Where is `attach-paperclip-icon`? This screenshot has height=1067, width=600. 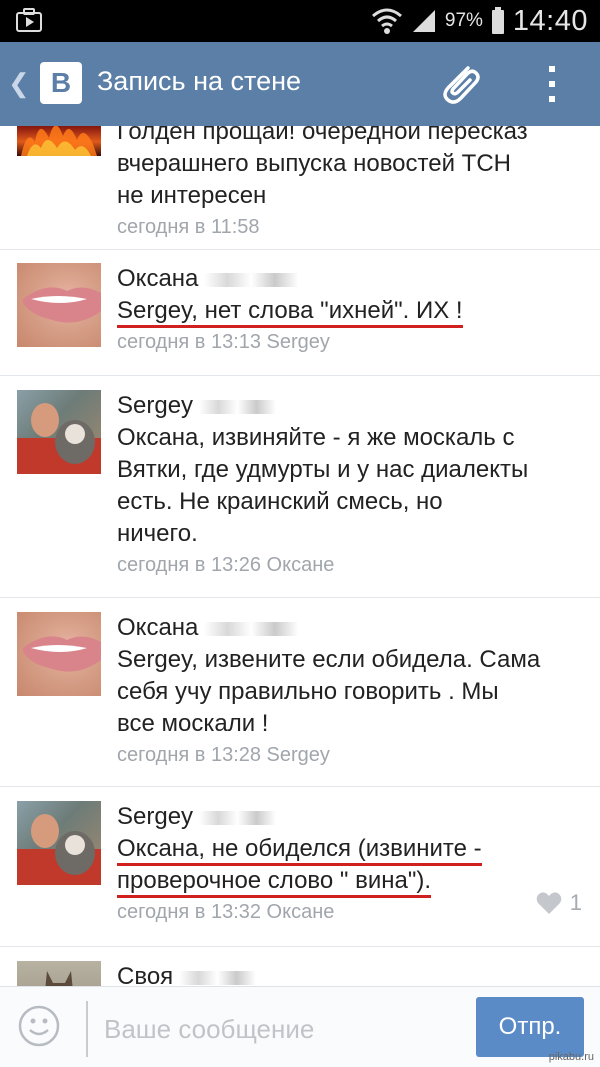
attach-paperclip-icon is located at coordinates (460, 84).